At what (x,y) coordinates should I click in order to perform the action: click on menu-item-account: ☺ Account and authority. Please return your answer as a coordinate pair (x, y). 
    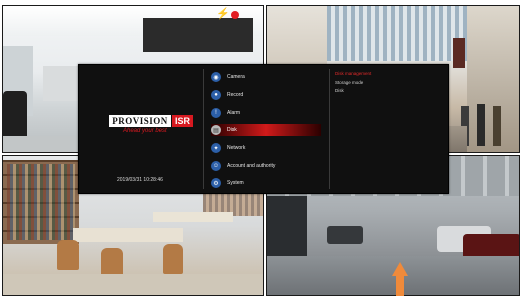
    Looking at the image, I should click on (266, 166).